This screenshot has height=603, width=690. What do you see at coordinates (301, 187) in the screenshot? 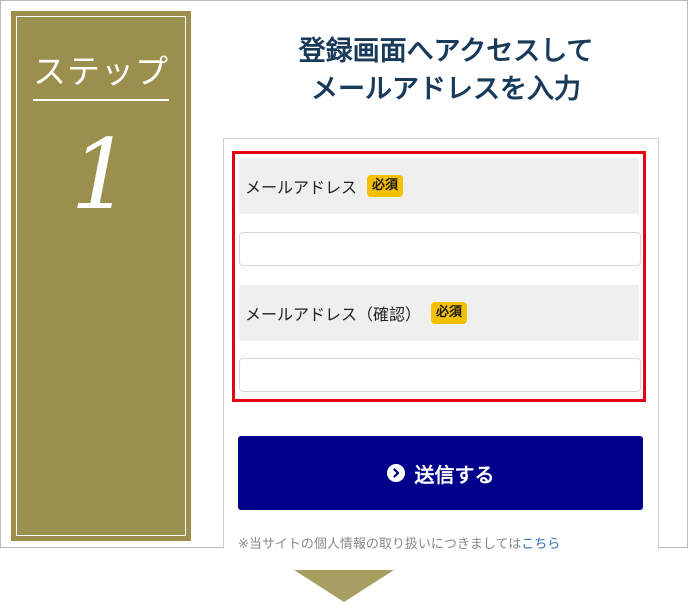
I see `email-label: メールアドレス` at bounding box center [301, 187].